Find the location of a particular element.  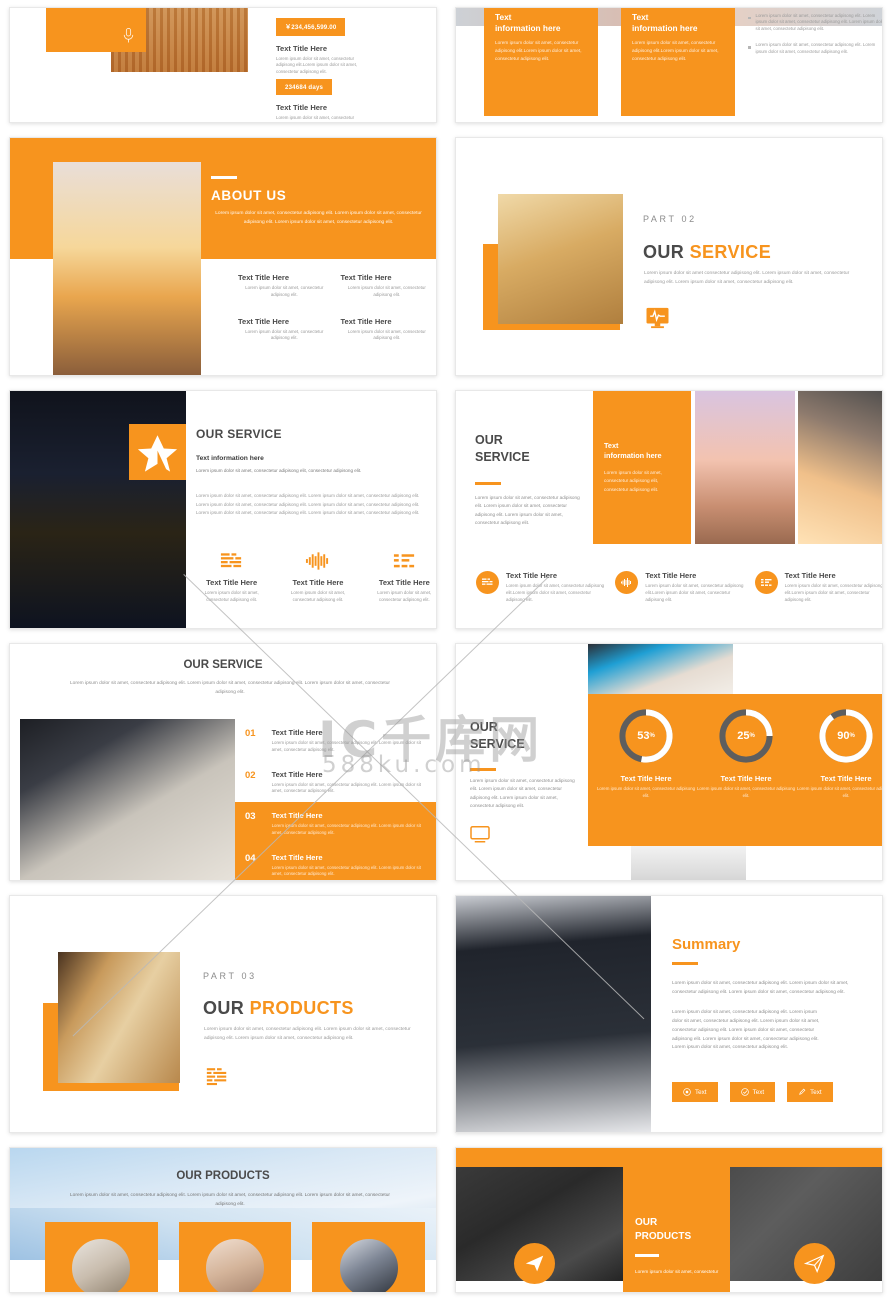

page-title: OUR SERVICE is located at coordinates (239, 434).